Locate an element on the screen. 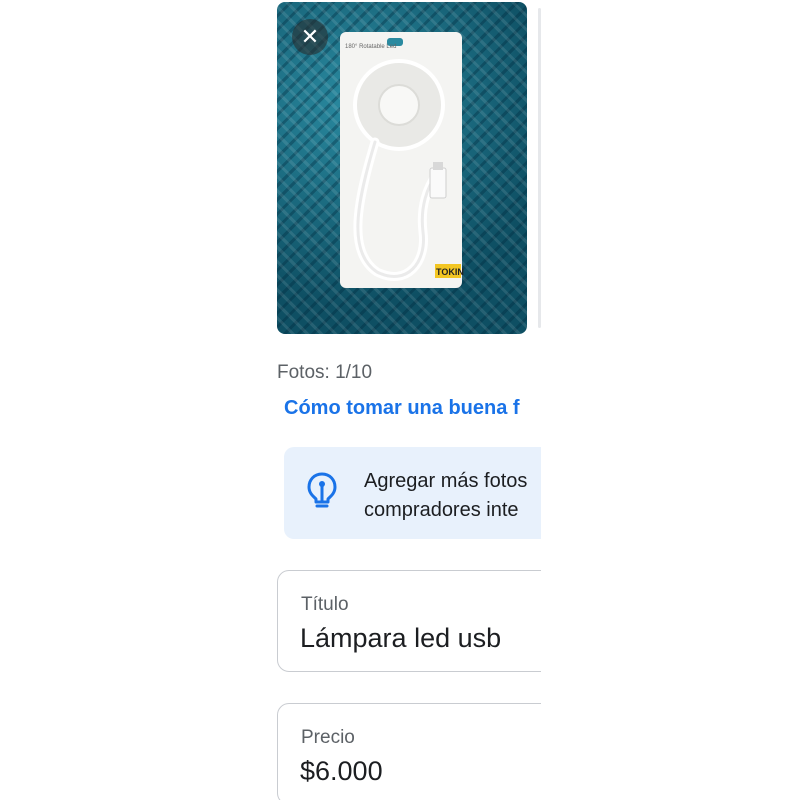 The image size is (800, 800). next-photo-peek is located at coordinates (539, 168).